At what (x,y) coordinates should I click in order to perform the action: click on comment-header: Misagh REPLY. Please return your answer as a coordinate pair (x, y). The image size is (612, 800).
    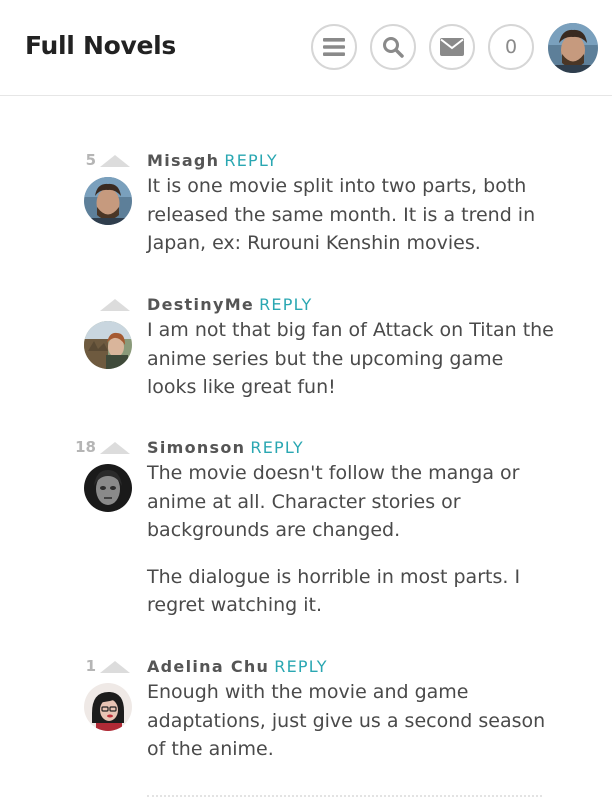
    Looking at the image, I should click on (212, 160).